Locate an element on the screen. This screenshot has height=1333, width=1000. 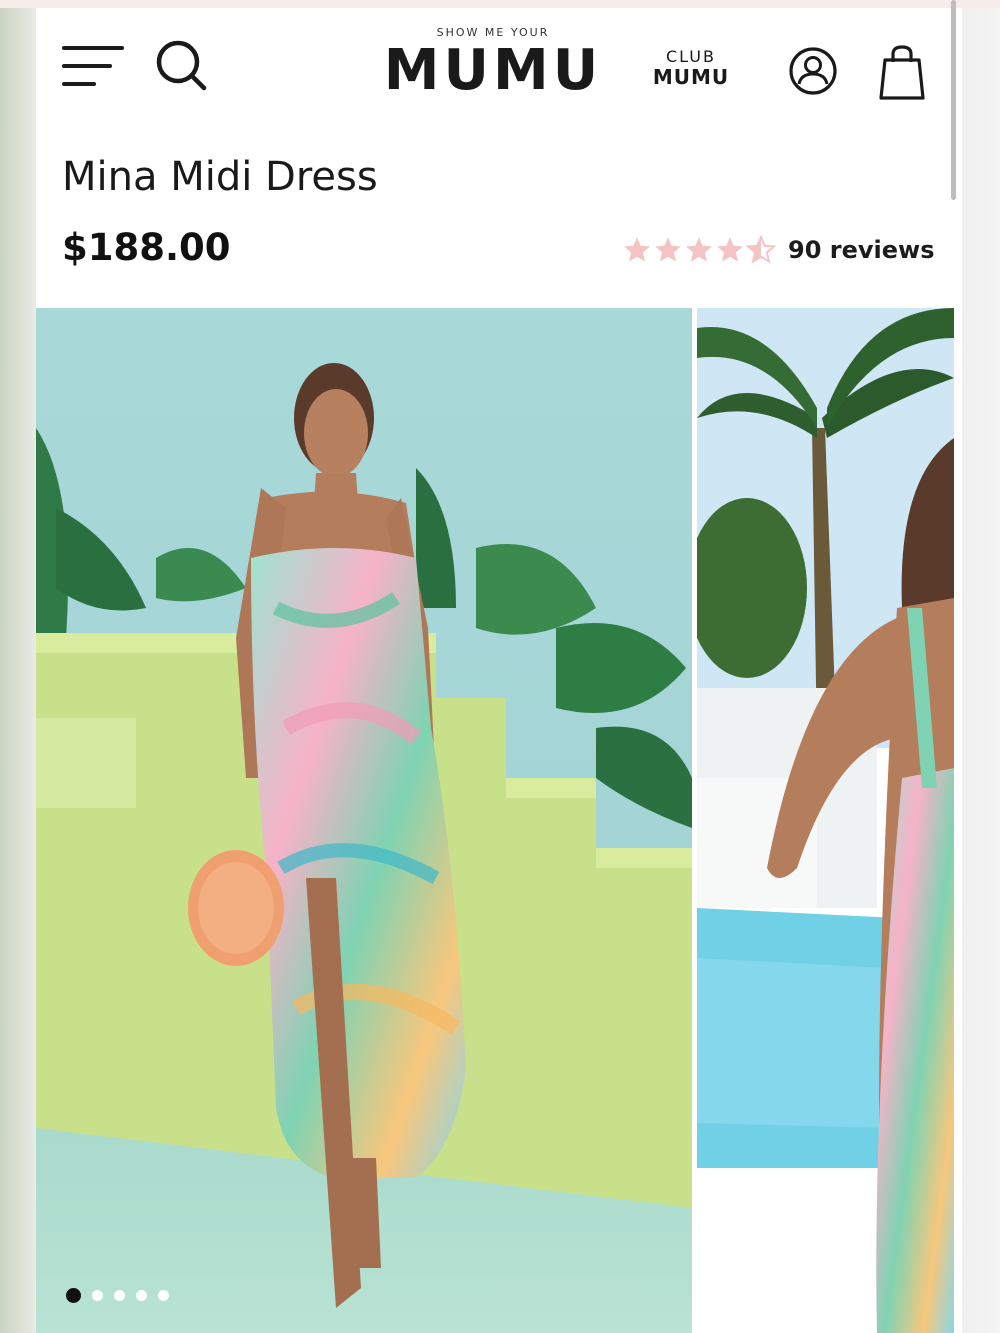
site-header: SHOW ME YOUR MUMU CLUB MUMU is located at coordinates (499, 73).